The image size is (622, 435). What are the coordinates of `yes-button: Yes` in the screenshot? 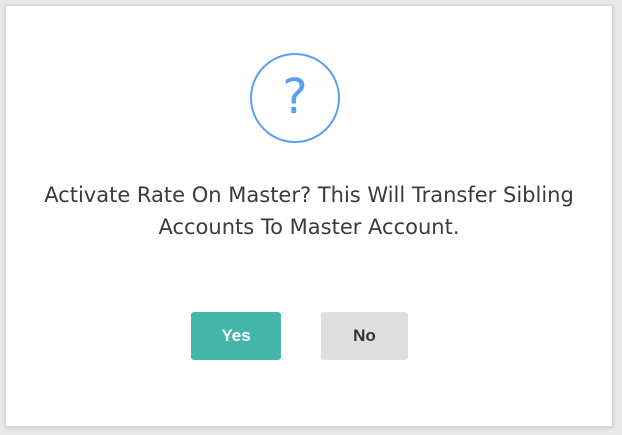 It's located at (236, 336).